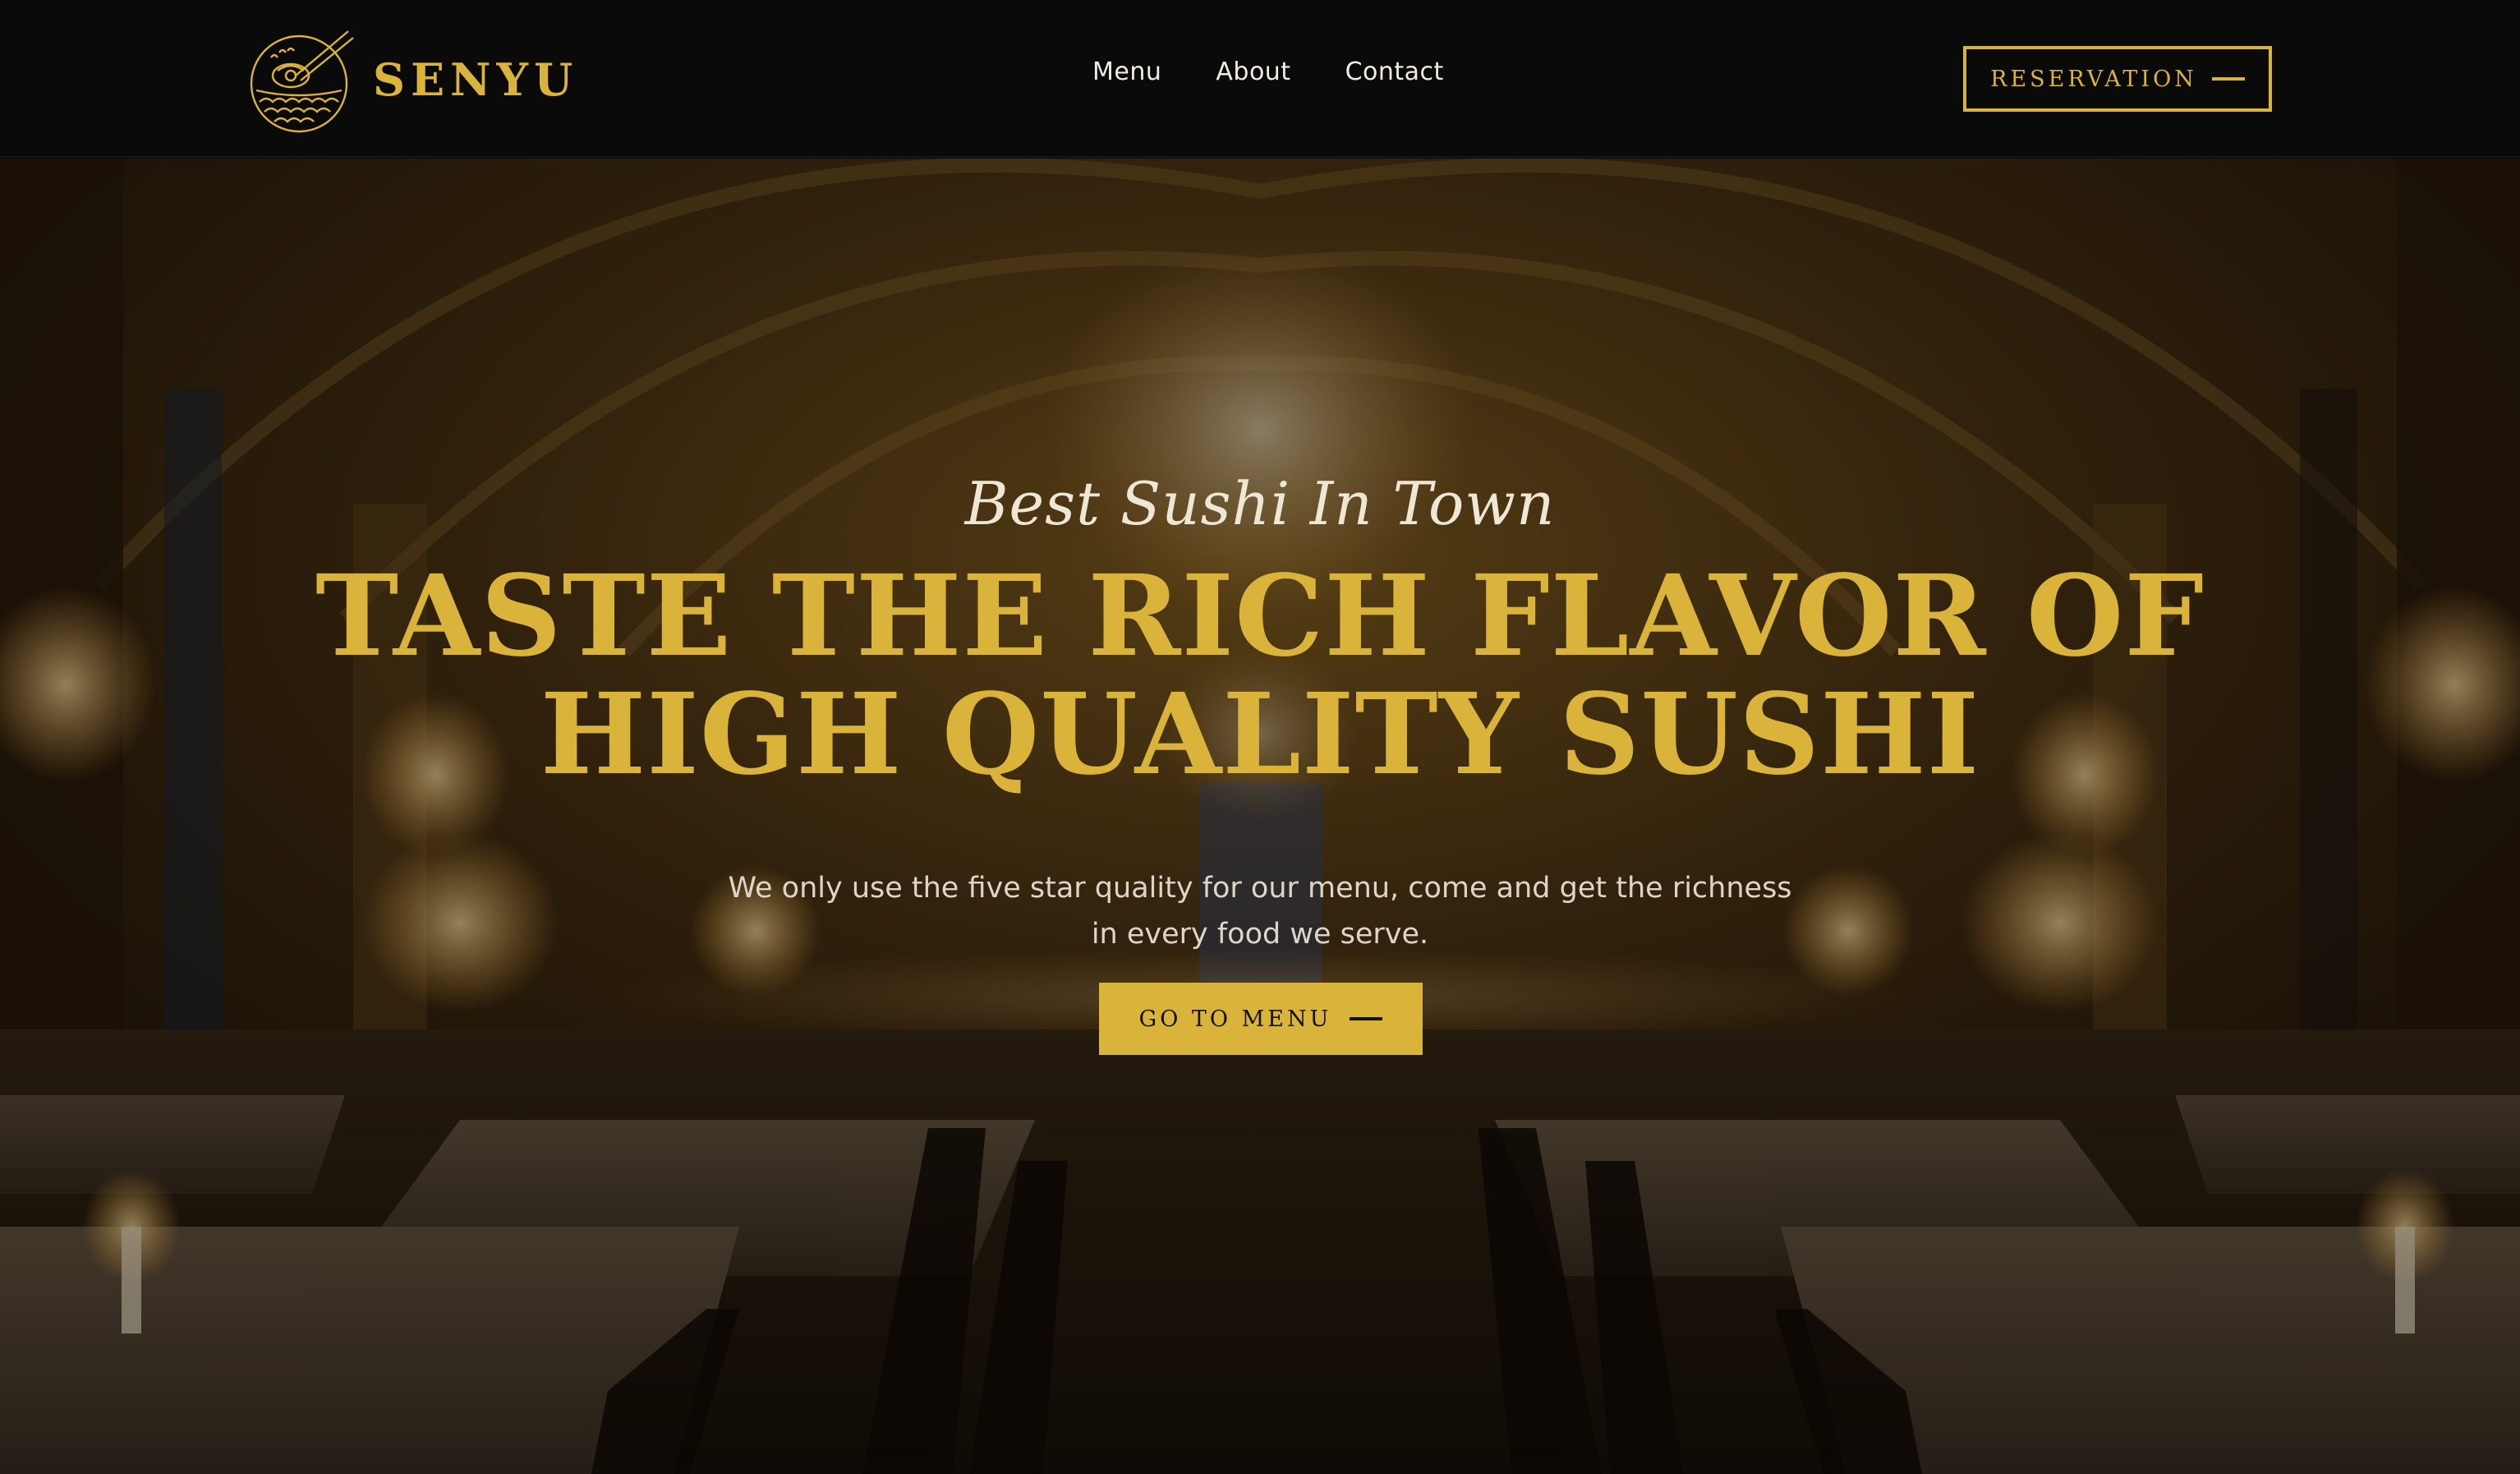  I want to click on go-to-menu-button: GO TO MENU, so click(1261, 1019).